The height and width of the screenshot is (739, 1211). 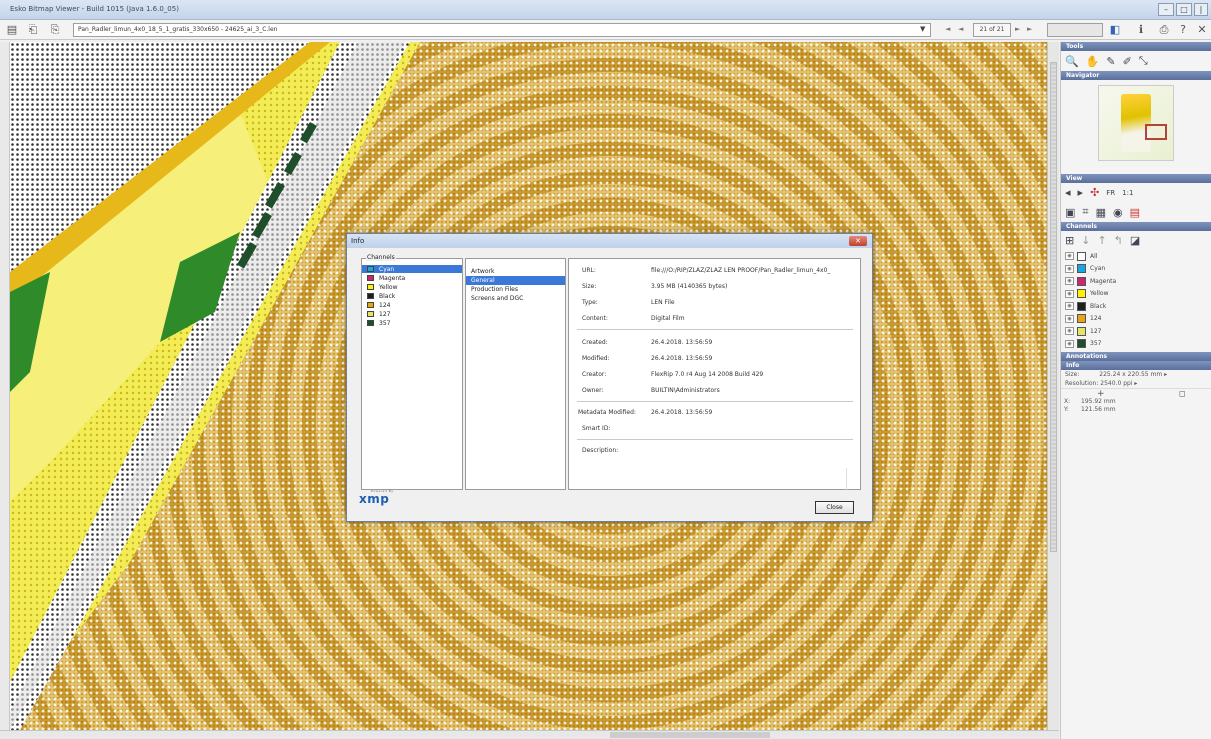 What do you see at coordinates (1098, 409) in the screenshot?
I see `y-value: 121.56 mm` at bounding box center [1098, 409].